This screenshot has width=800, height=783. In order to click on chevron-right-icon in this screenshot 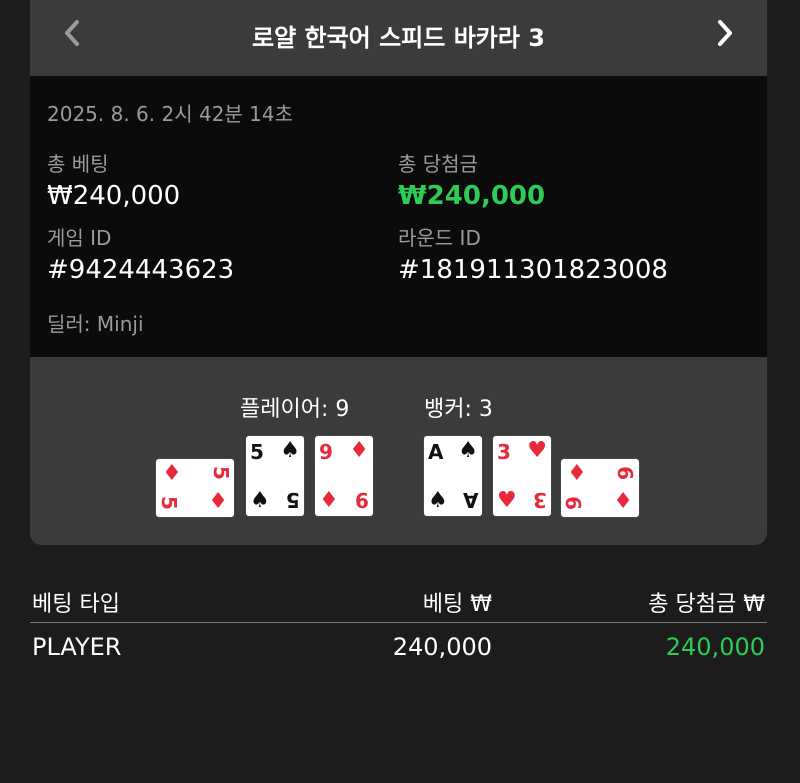, I will do `click(725, 33)`.